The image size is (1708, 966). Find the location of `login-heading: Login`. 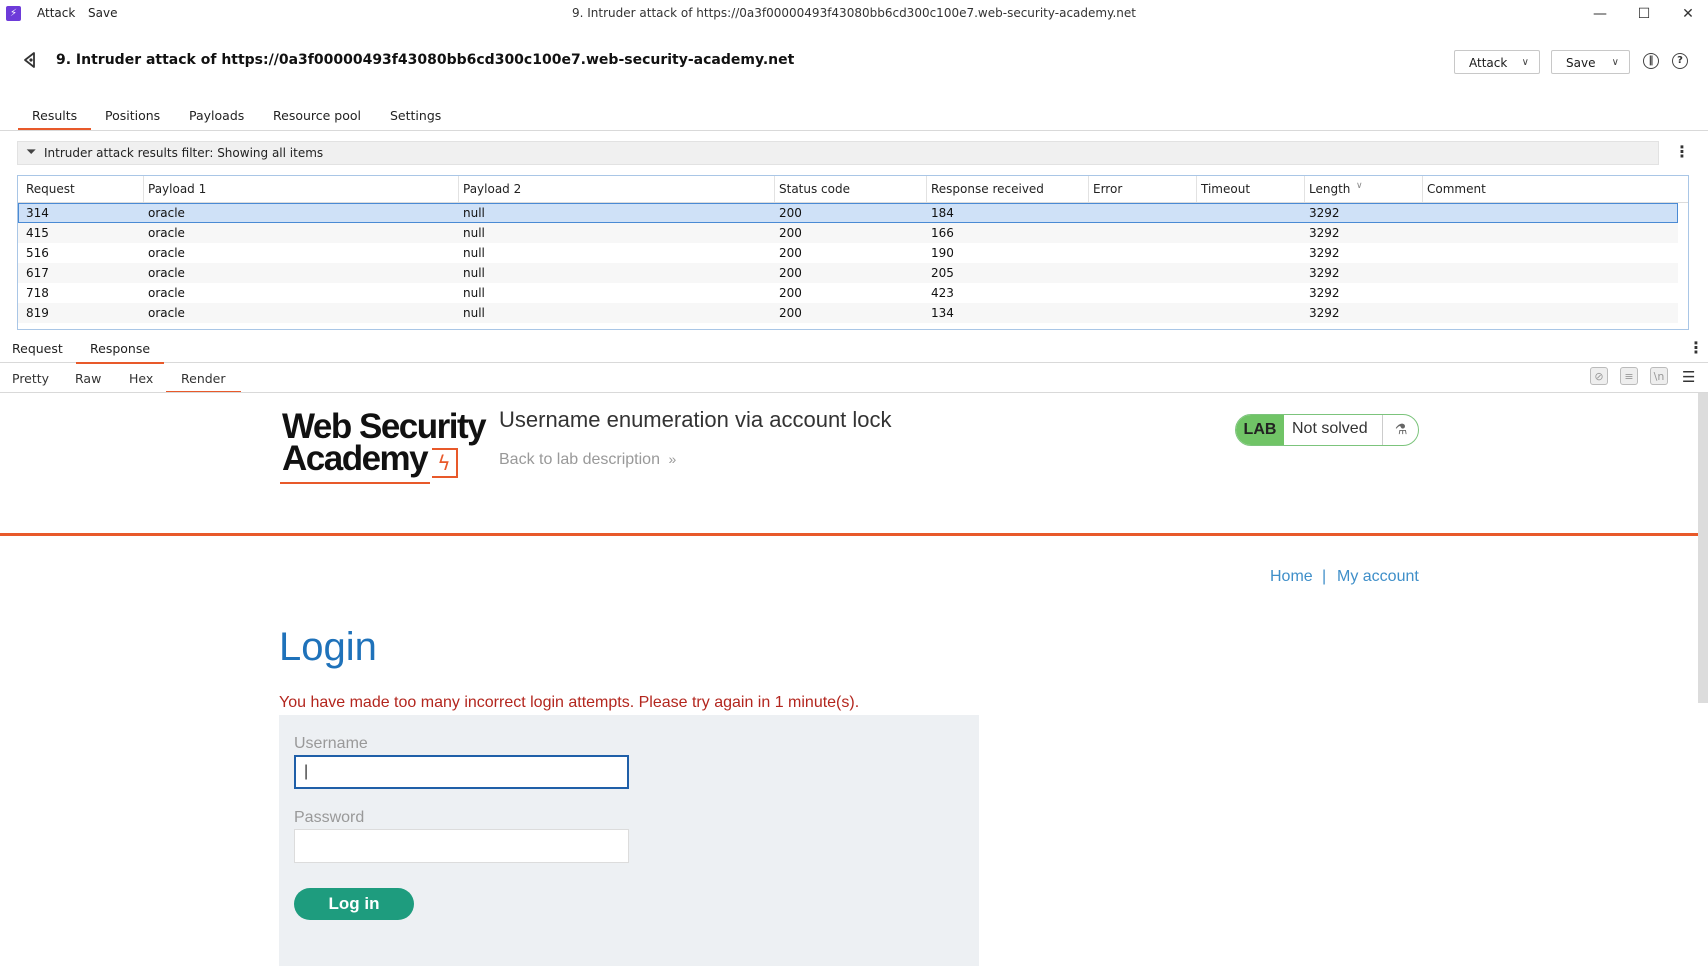

login-heading: Login is located at coordinates (328, 647).